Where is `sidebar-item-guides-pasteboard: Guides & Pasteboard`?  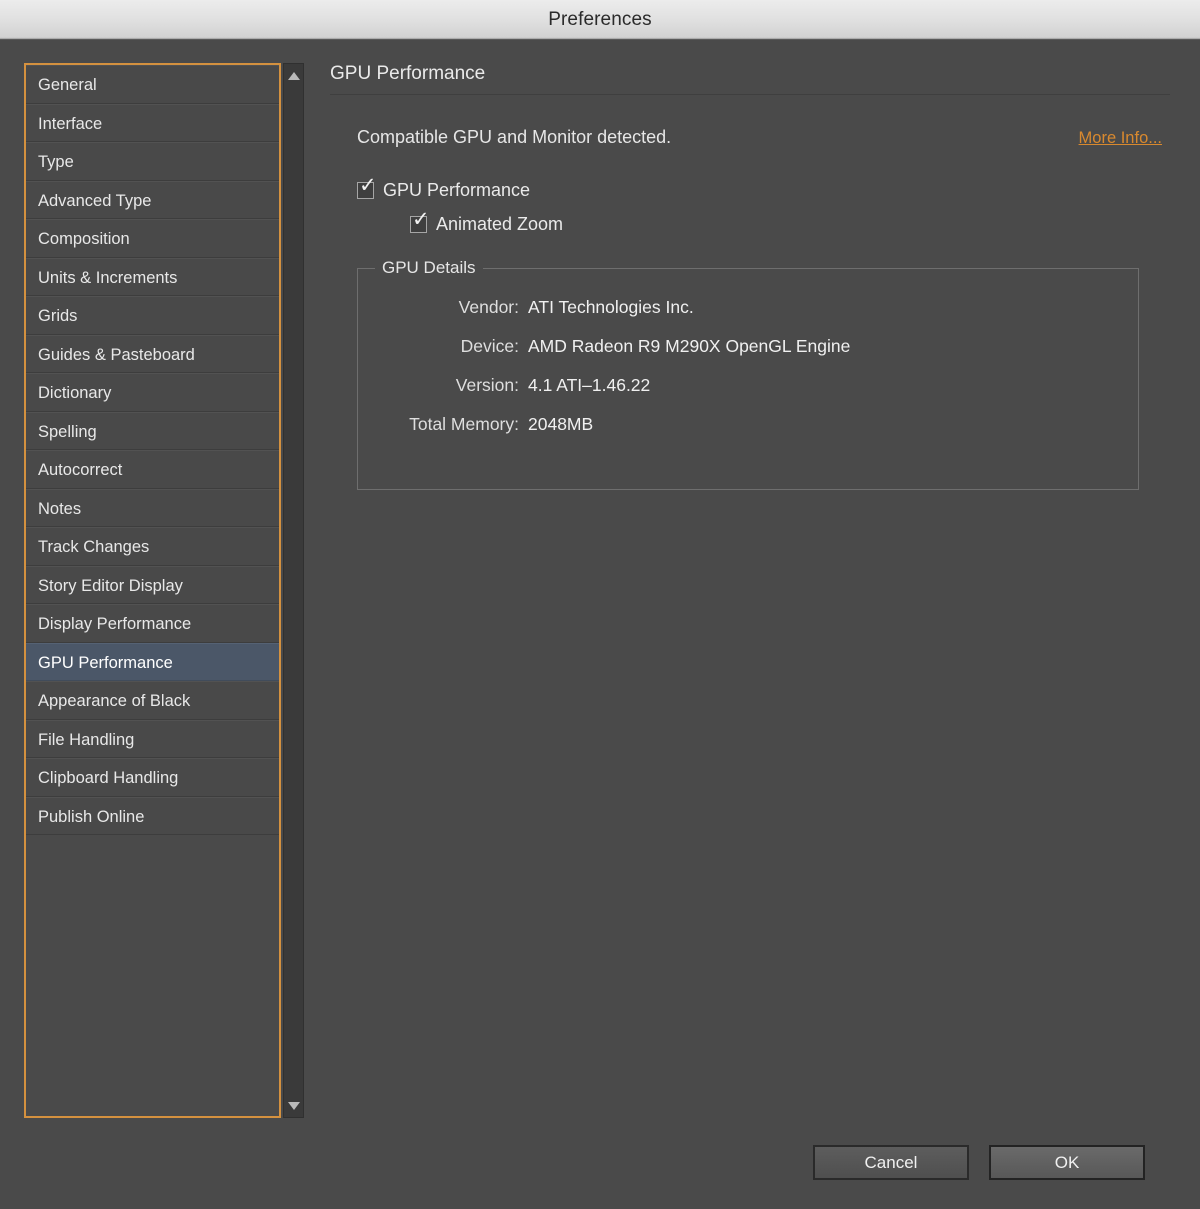
sidebar-item-guides-pasteboard: Guides & Pasteboard is located at coordinates (152, 353).